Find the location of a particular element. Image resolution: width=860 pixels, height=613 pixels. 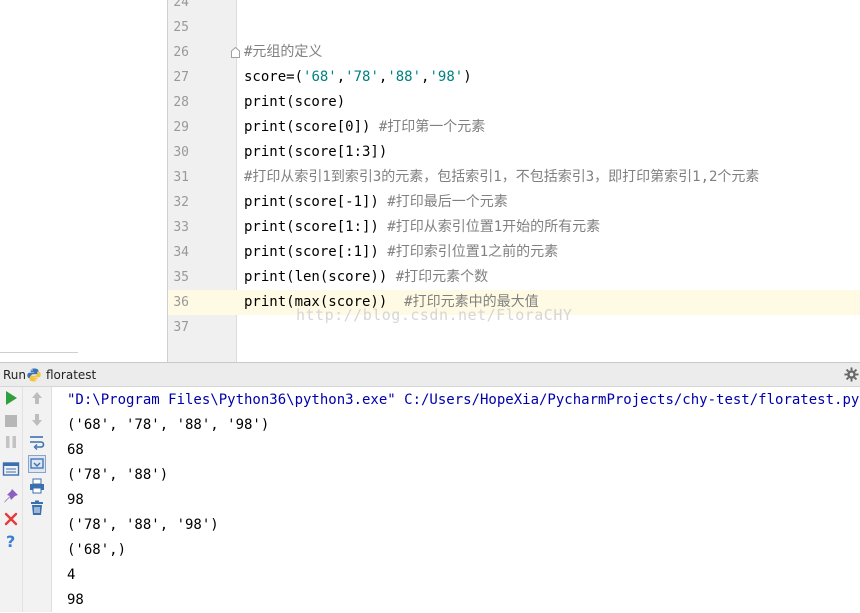

code-token: ) is located at coordinates (467, 77).